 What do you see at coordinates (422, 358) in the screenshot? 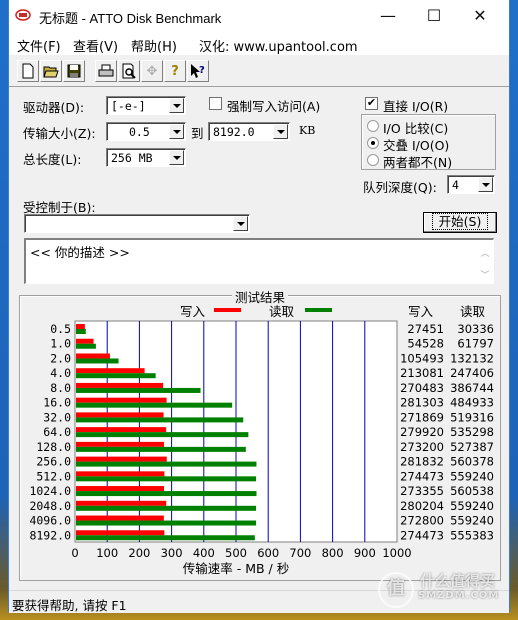
I see `write-value: 105493` at bounding box center [422, 358].